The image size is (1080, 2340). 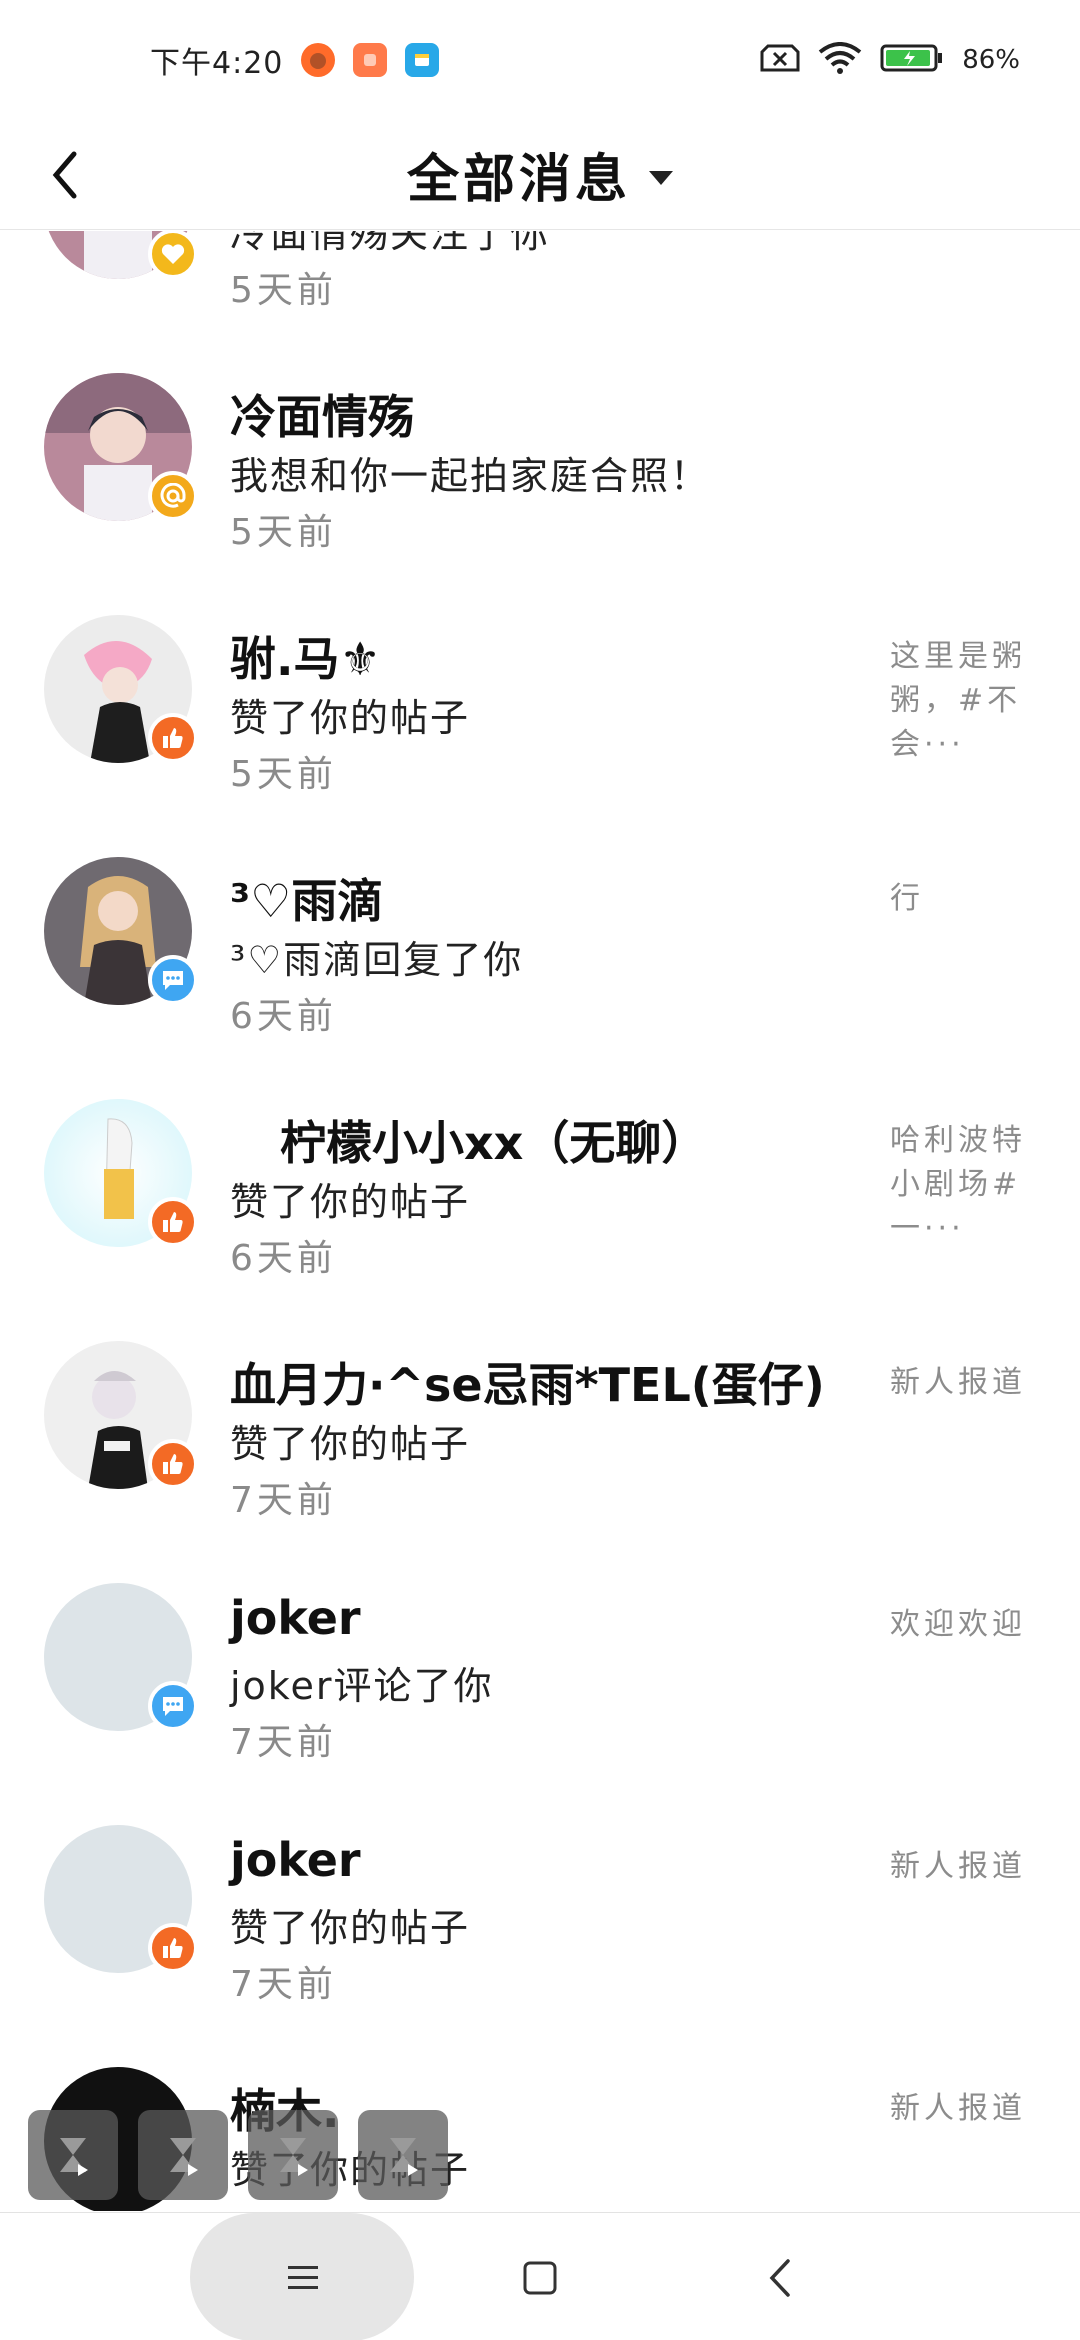 What do you see at coordinates (422, 60) in the screenshot?
I see `calendar-notification-icon` at bounding box center [422, 60].